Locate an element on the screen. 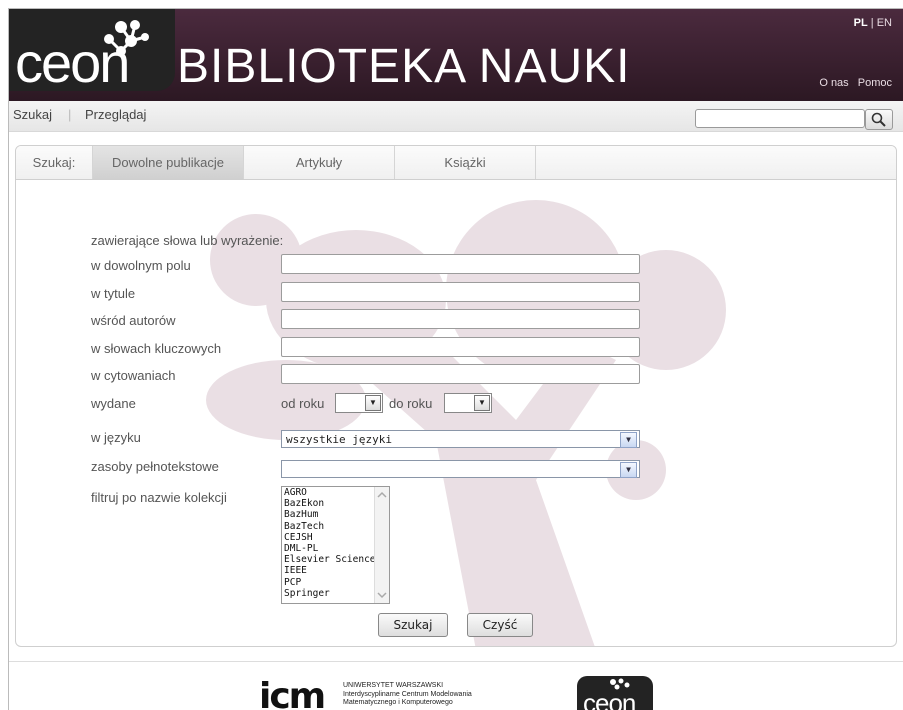  search-button: Szukaj is located at coordinates (413, 625).